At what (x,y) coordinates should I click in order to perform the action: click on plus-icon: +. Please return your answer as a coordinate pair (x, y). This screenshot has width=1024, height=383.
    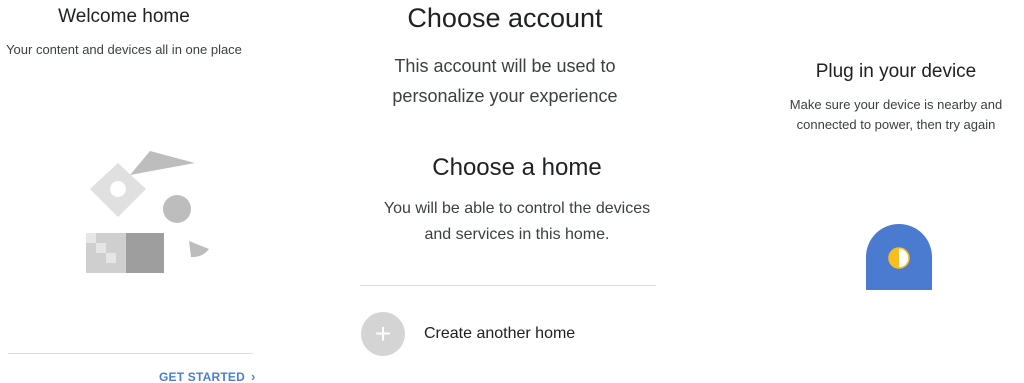
    Looking at the image, I should click on (383, 334).